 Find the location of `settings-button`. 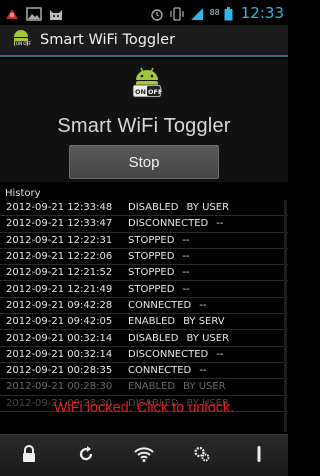

settings-button is located at coordinates (202, 456).